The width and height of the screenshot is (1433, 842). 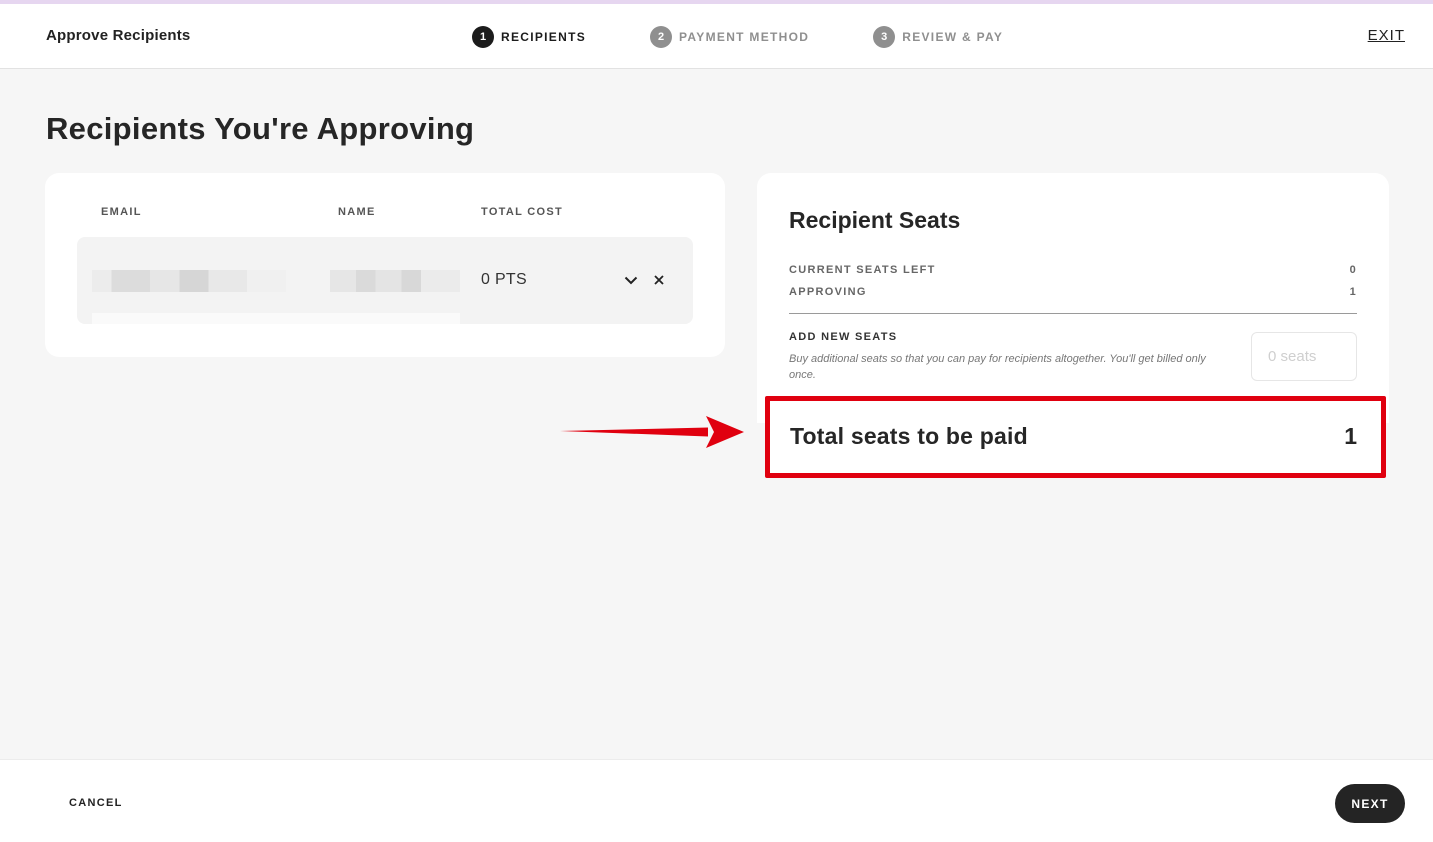 I want to click on step-label: REVIEW & PAY, so click(x=953, y=37).